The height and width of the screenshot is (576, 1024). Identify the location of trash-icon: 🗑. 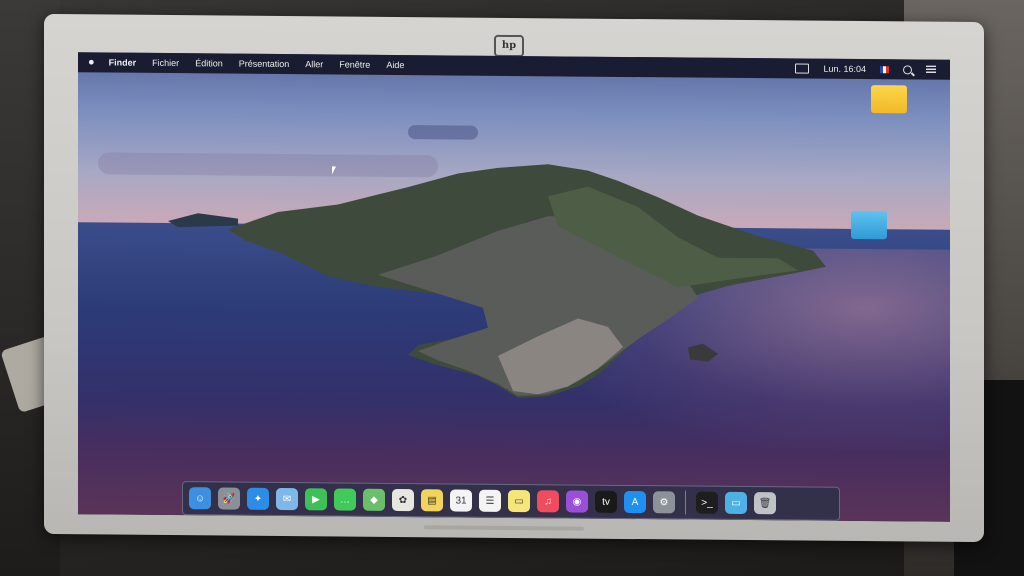
(765, 503).